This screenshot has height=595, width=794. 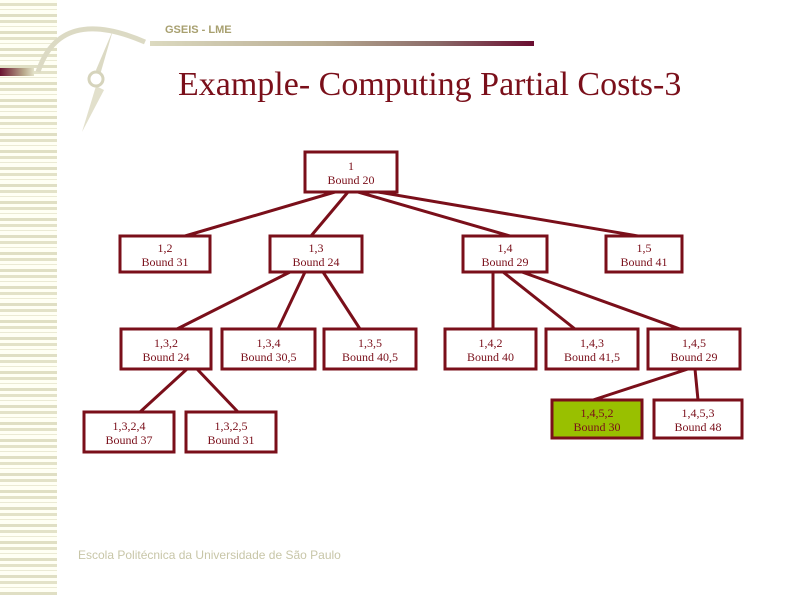 I want to click on tree-node: 1,3,5Bound 40,5, so click(x=370, y=349).